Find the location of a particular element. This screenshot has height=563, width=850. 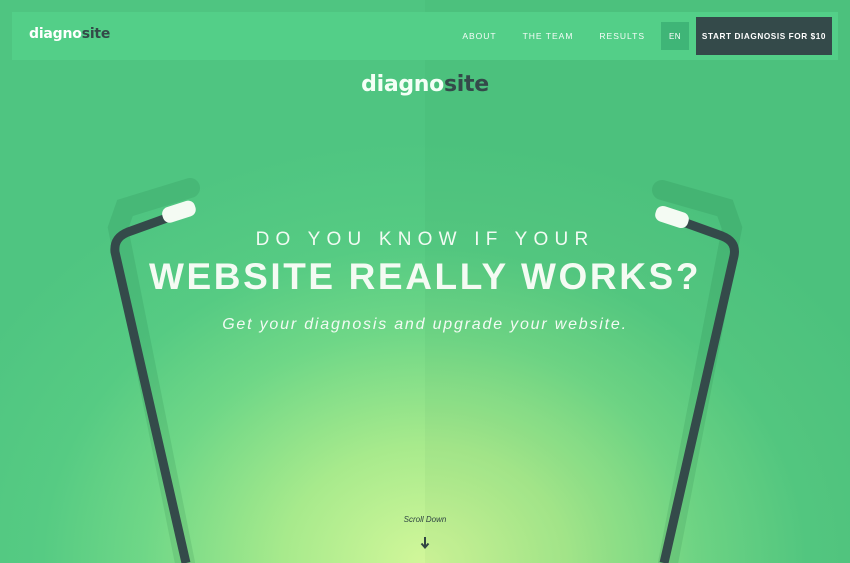

language-button: EN is located at coordinates (675, 36).